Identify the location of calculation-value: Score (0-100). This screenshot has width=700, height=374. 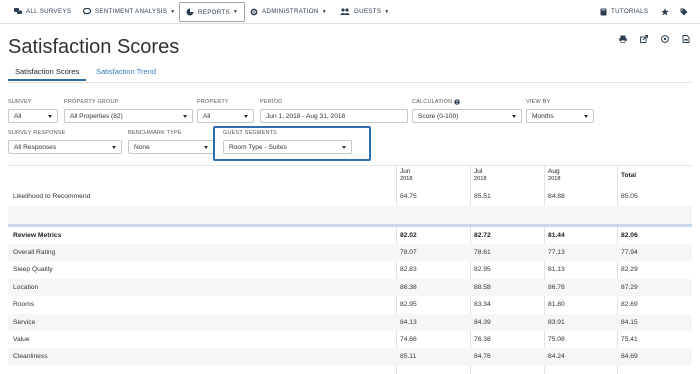
(438, 116).